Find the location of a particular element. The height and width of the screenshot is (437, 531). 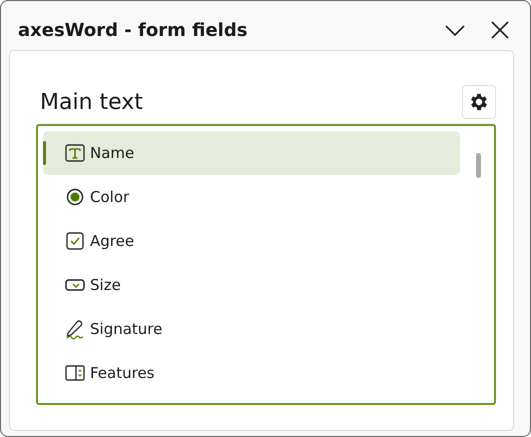

text-field-icon is located at coordinates (75, 153).